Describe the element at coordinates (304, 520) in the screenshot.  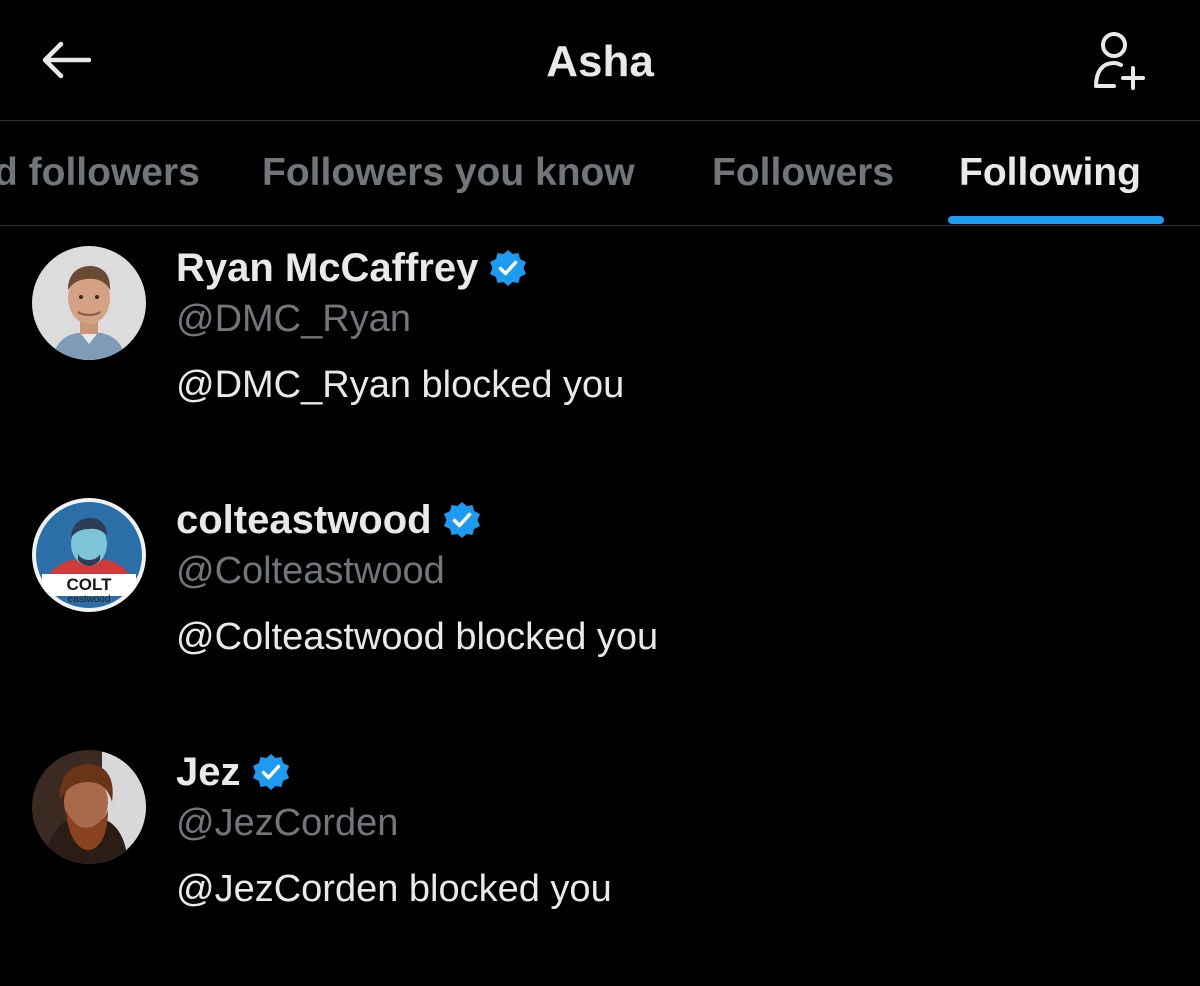
I see `display-name: colteastwood` at that location.